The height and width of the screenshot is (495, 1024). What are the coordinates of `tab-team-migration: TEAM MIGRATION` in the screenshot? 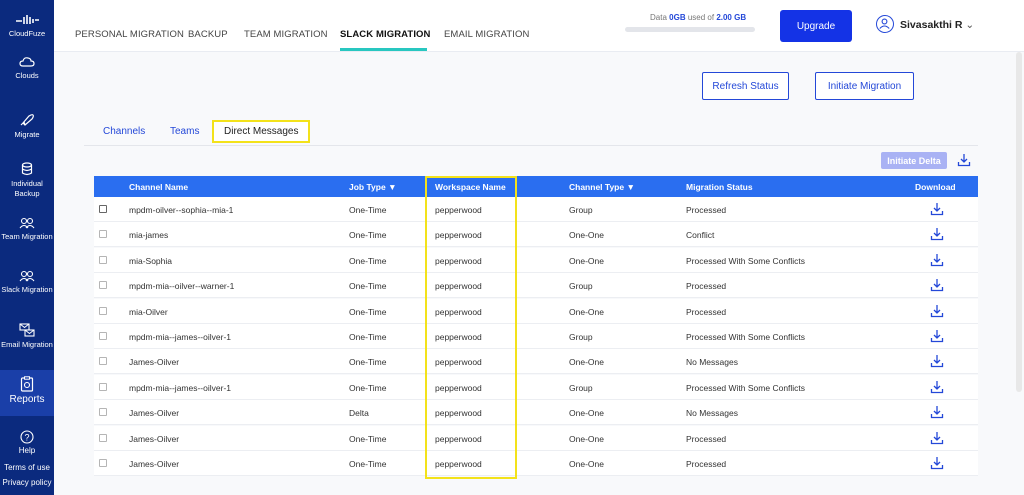 It's located at (286, 34).